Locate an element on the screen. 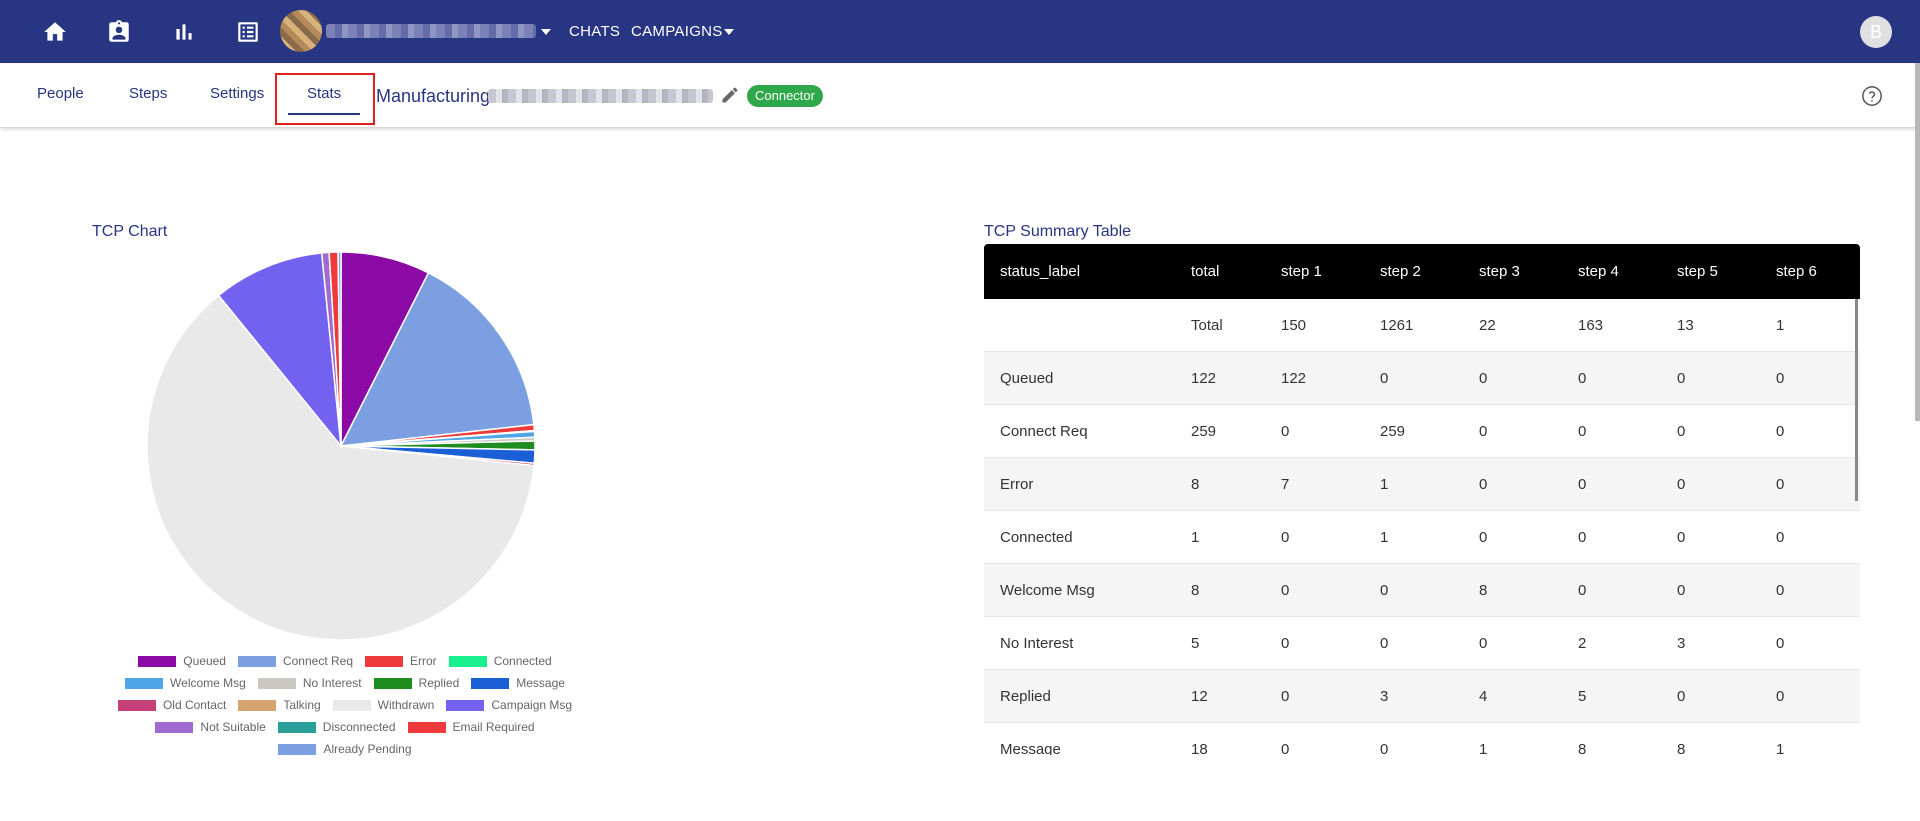 The image size is (1920, 821). table-cell: Total is located at coordinates (1207, 325).